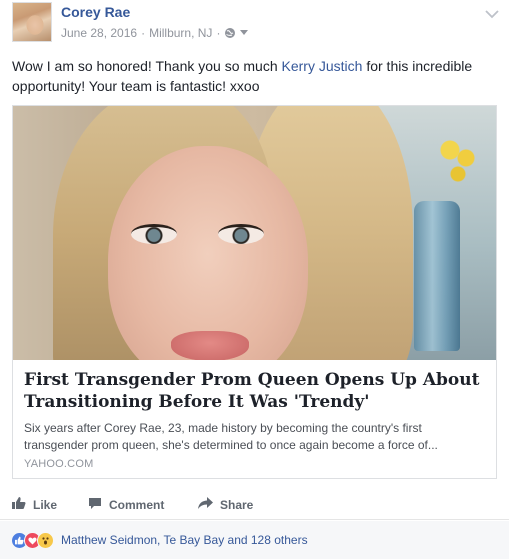 This screenshot has height=559, width=509. What do you see at coordinates (99, 33) in the screenshot?
I see `post-date: June 28, 2016` at bounding box center [99, 33].